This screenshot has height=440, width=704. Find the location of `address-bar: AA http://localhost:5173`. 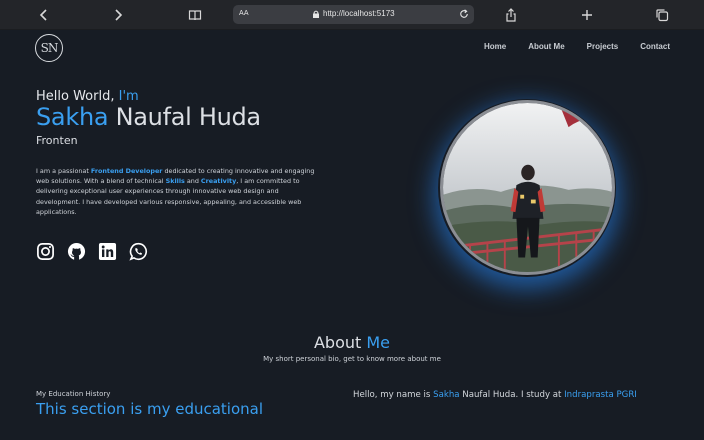

address-bar: AA http://localhost:5173 is located at coordinates (353, 14).